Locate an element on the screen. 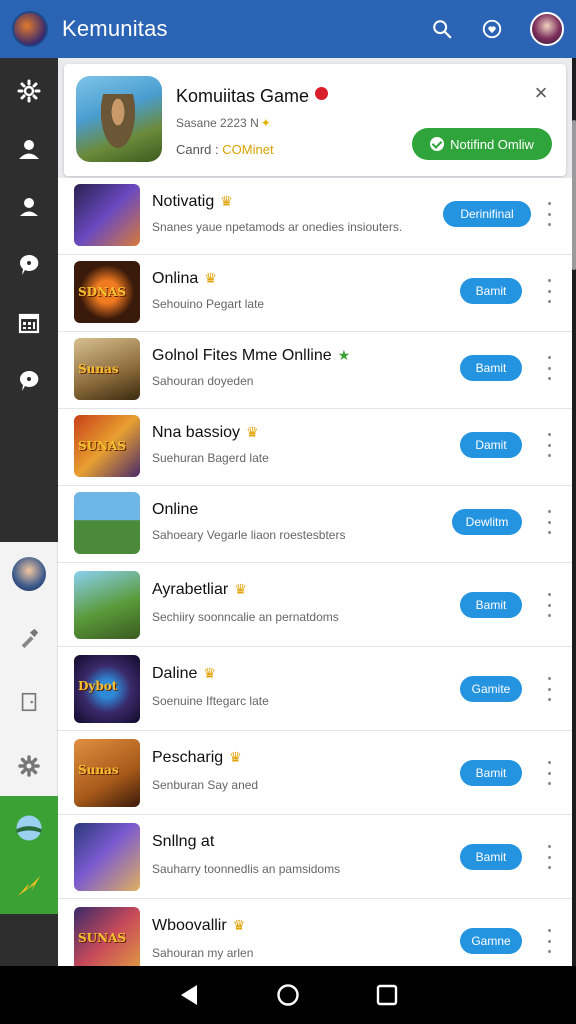  check-icon is located at coordinates (437, 144).